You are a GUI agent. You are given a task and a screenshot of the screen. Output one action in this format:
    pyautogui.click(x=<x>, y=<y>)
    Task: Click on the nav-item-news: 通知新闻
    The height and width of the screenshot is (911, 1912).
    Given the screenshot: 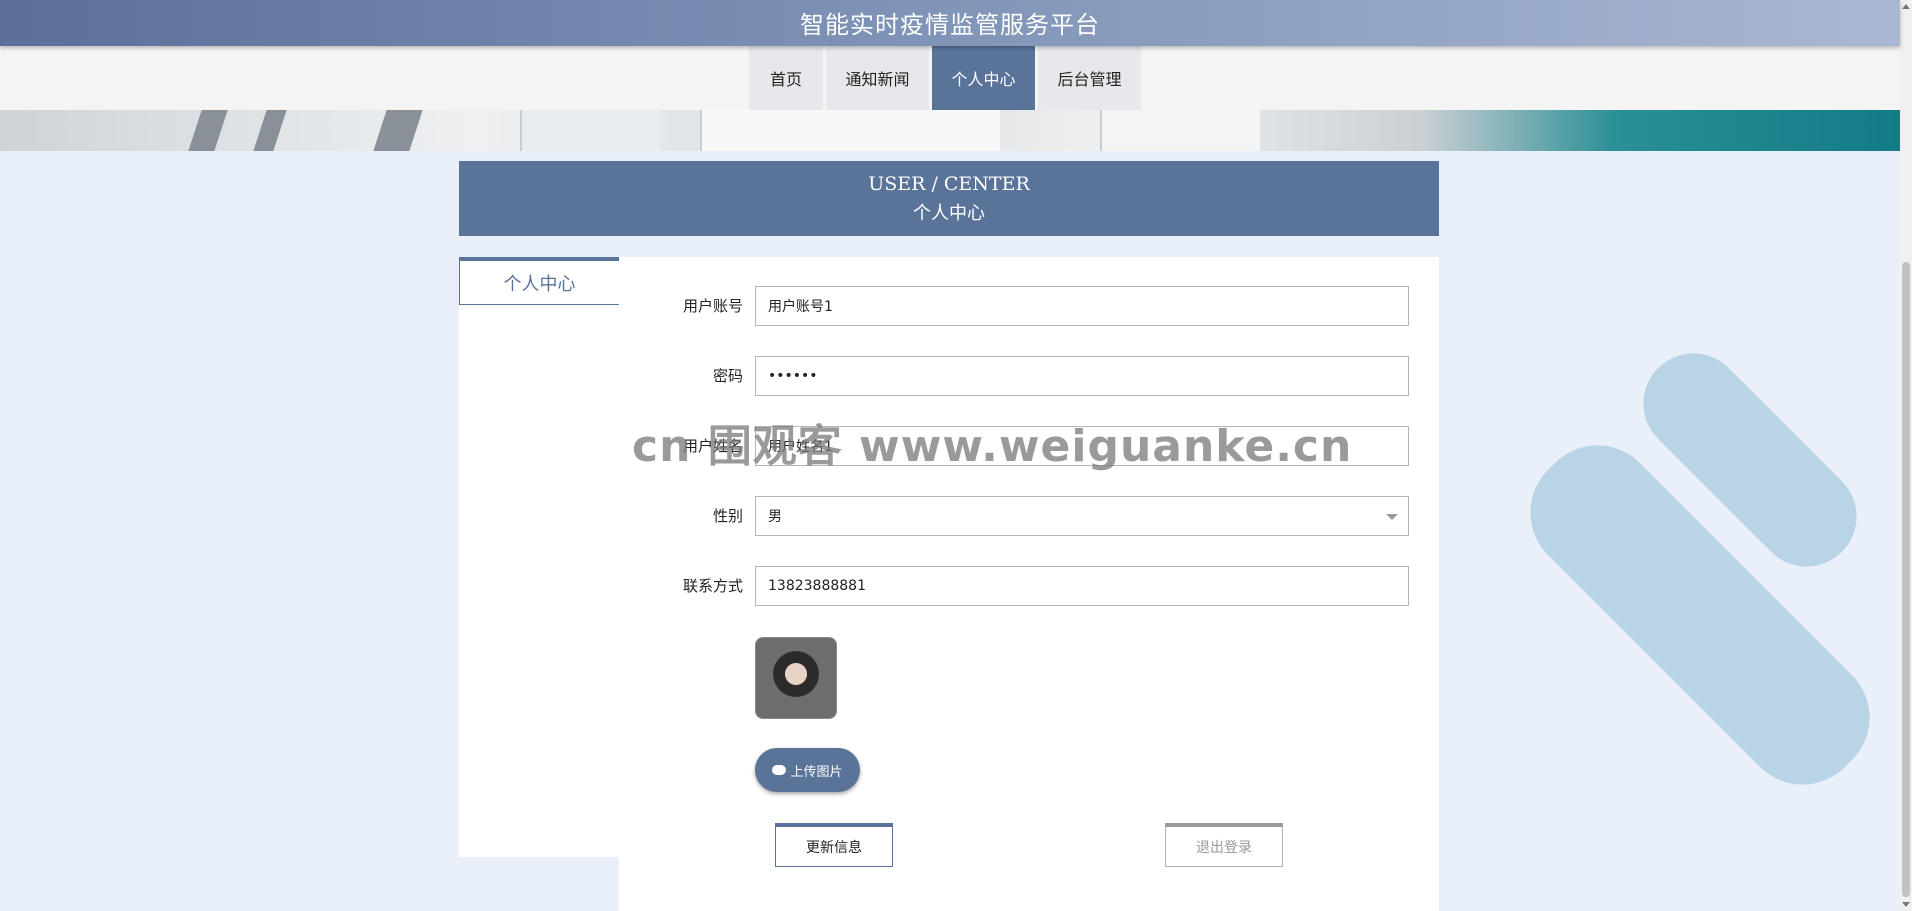 What is the action you would take?
    pyautogui.click(x=877, y=78)
    